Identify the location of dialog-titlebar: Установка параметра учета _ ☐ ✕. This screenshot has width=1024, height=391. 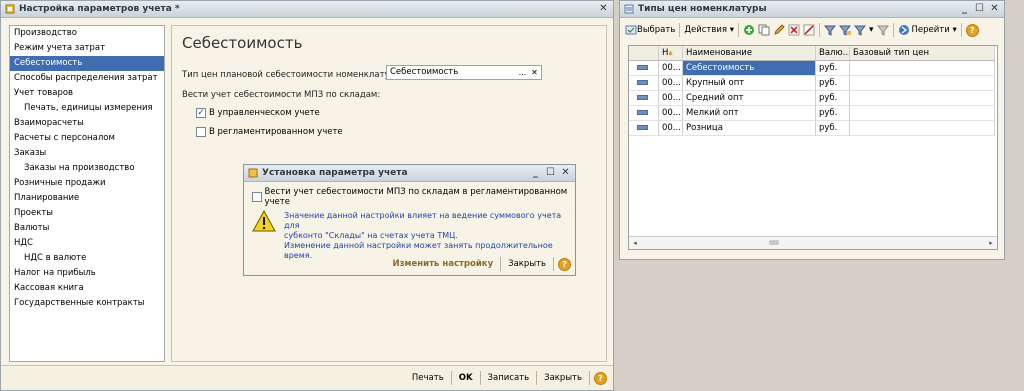
(409, 173).